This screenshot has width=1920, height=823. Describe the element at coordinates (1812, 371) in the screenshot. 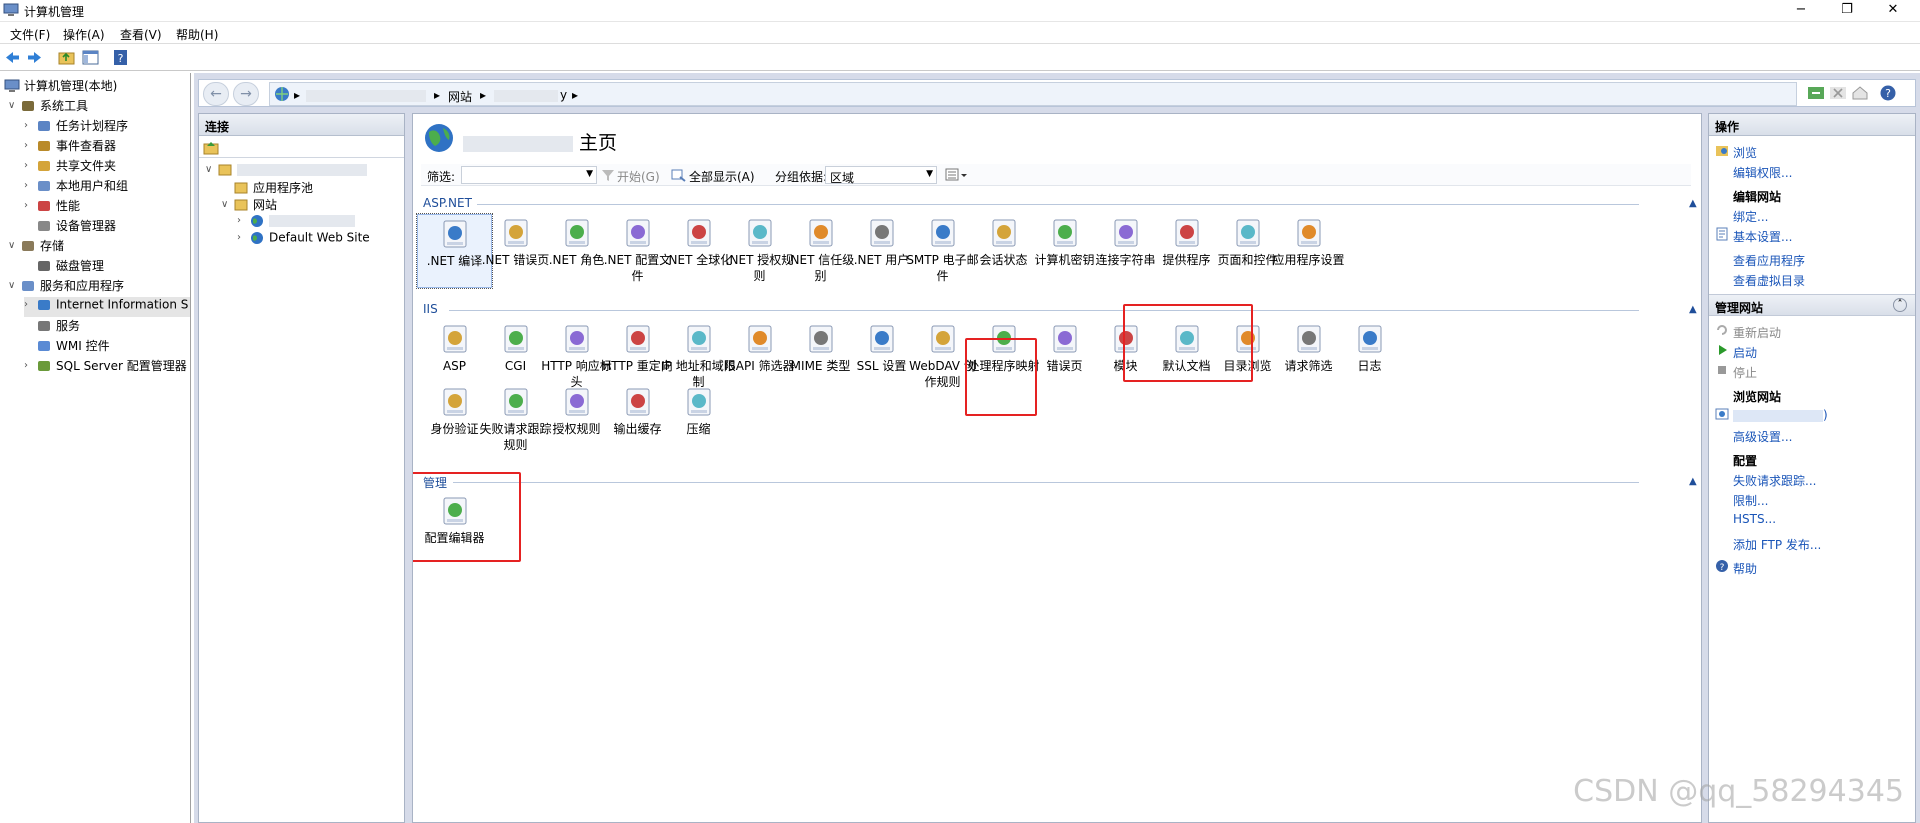

I see `stop-action: 停止` at that location.